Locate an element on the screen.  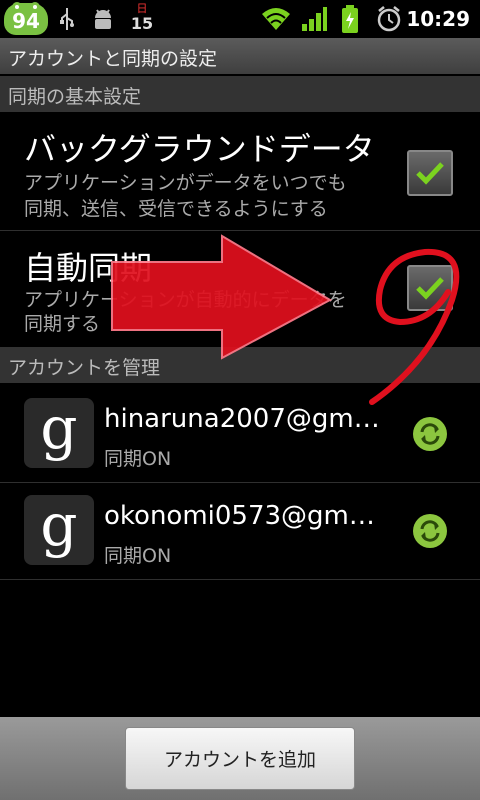
account-email: hinaruna2007@gmail.com is located at coordinates (247, 419).